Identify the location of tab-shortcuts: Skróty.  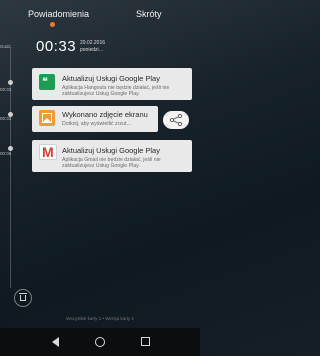
(149, 14).